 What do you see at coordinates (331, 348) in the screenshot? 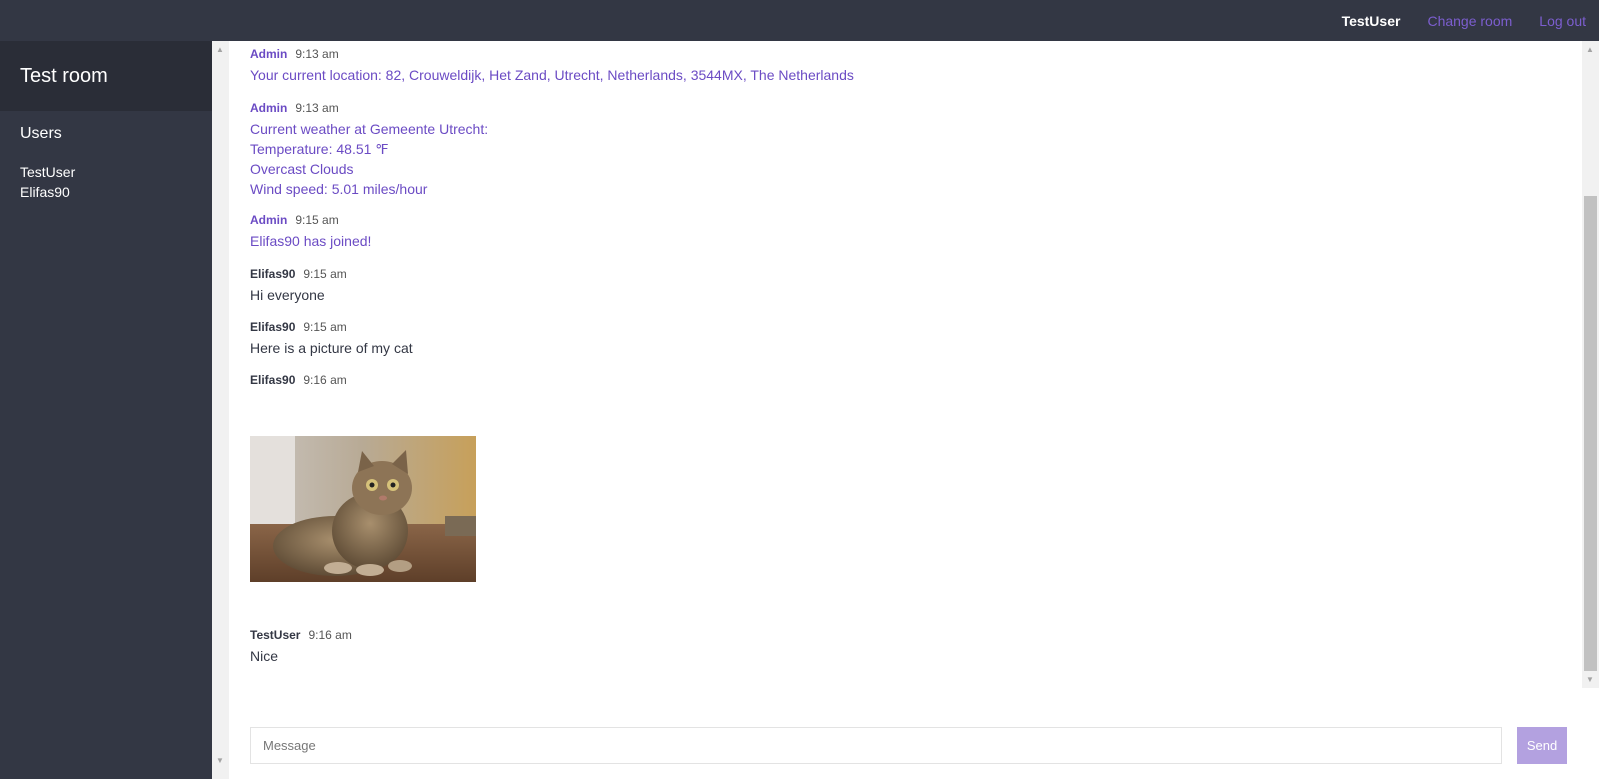
I see `message-text: Here is a picture of my cat` at bounding box center [331, 348].